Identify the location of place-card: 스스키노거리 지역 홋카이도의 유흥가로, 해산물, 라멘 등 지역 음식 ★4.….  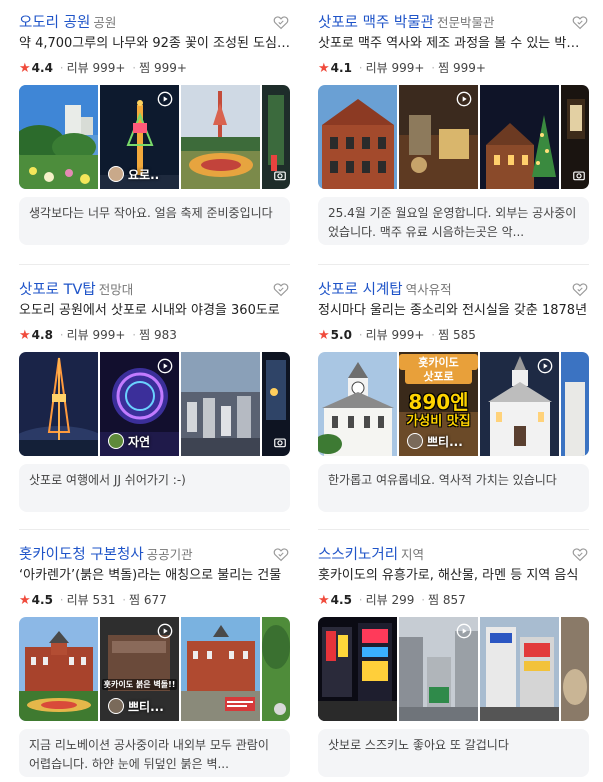
(453, 660).